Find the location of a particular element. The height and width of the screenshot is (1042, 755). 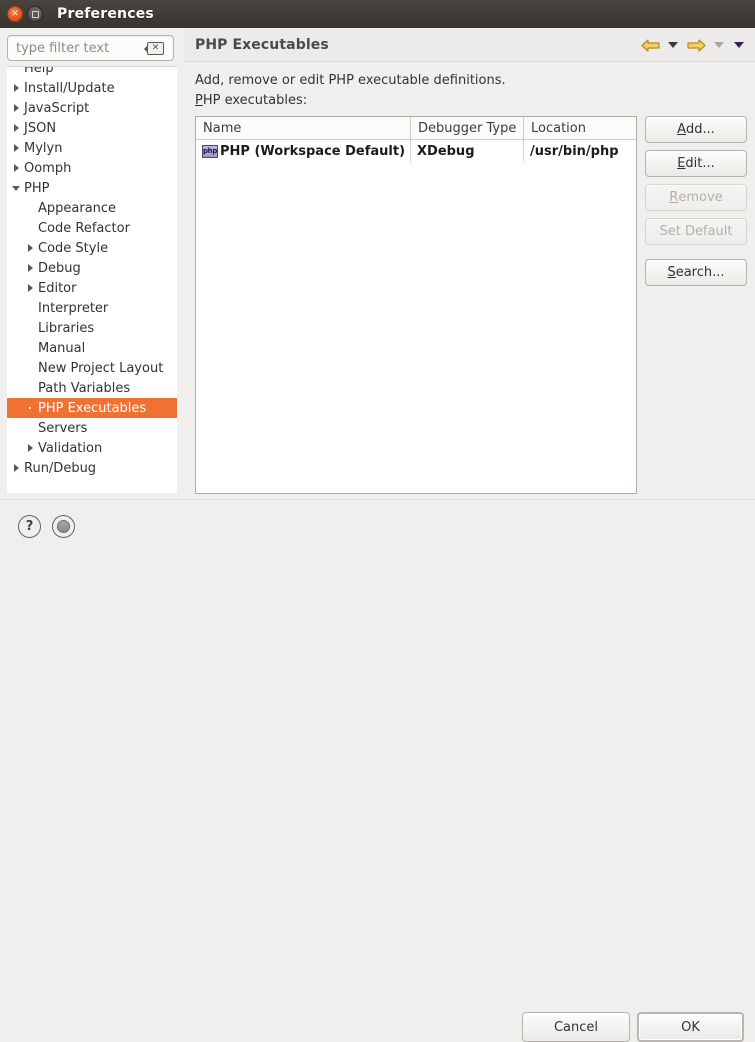

cancel-button: Cancel is located at coordinates (576, 1027).